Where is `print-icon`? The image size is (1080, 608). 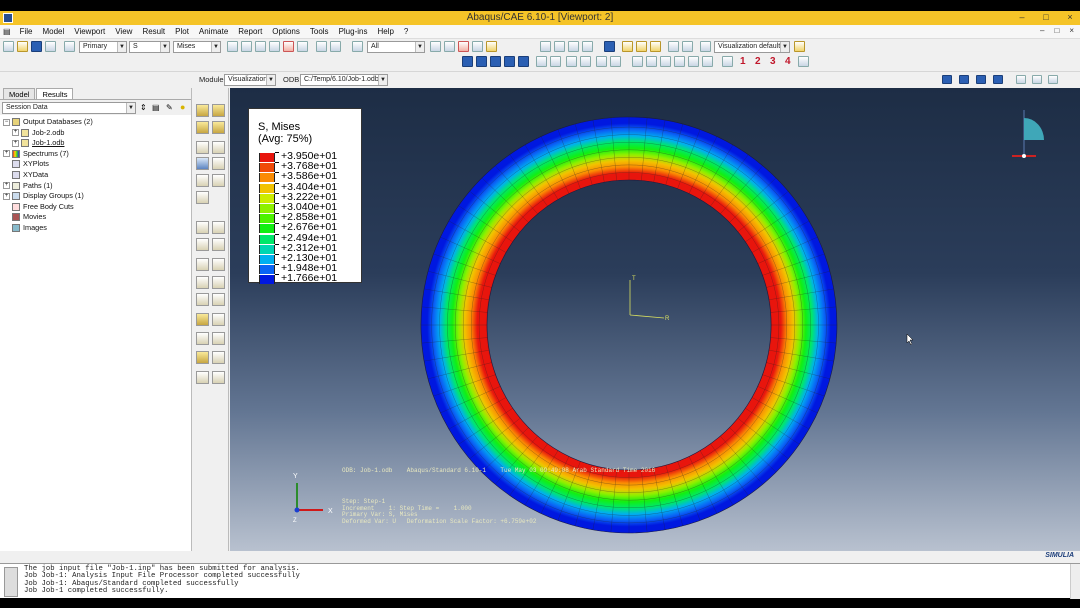 print-icon is located at coordinates (50, 46).